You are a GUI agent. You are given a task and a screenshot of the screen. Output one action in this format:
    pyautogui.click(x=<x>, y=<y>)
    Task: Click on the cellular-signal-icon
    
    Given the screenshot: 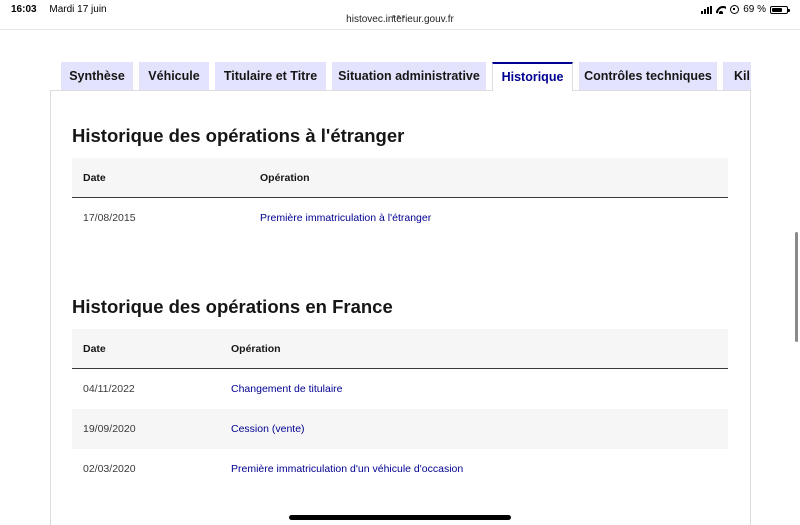 What is the action you would take?
    pyautogui.click(x=707, y=9)
    